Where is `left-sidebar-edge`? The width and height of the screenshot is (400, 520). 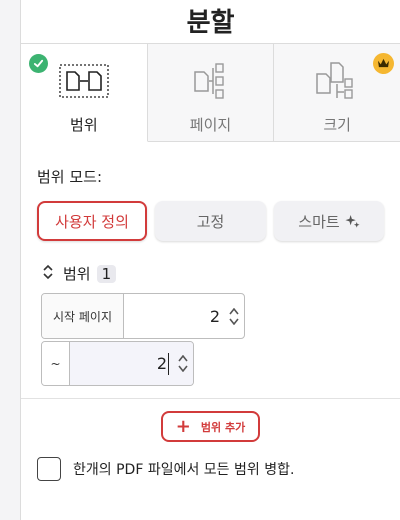 left-sidebar-edge is located at coordinates (10, 260).